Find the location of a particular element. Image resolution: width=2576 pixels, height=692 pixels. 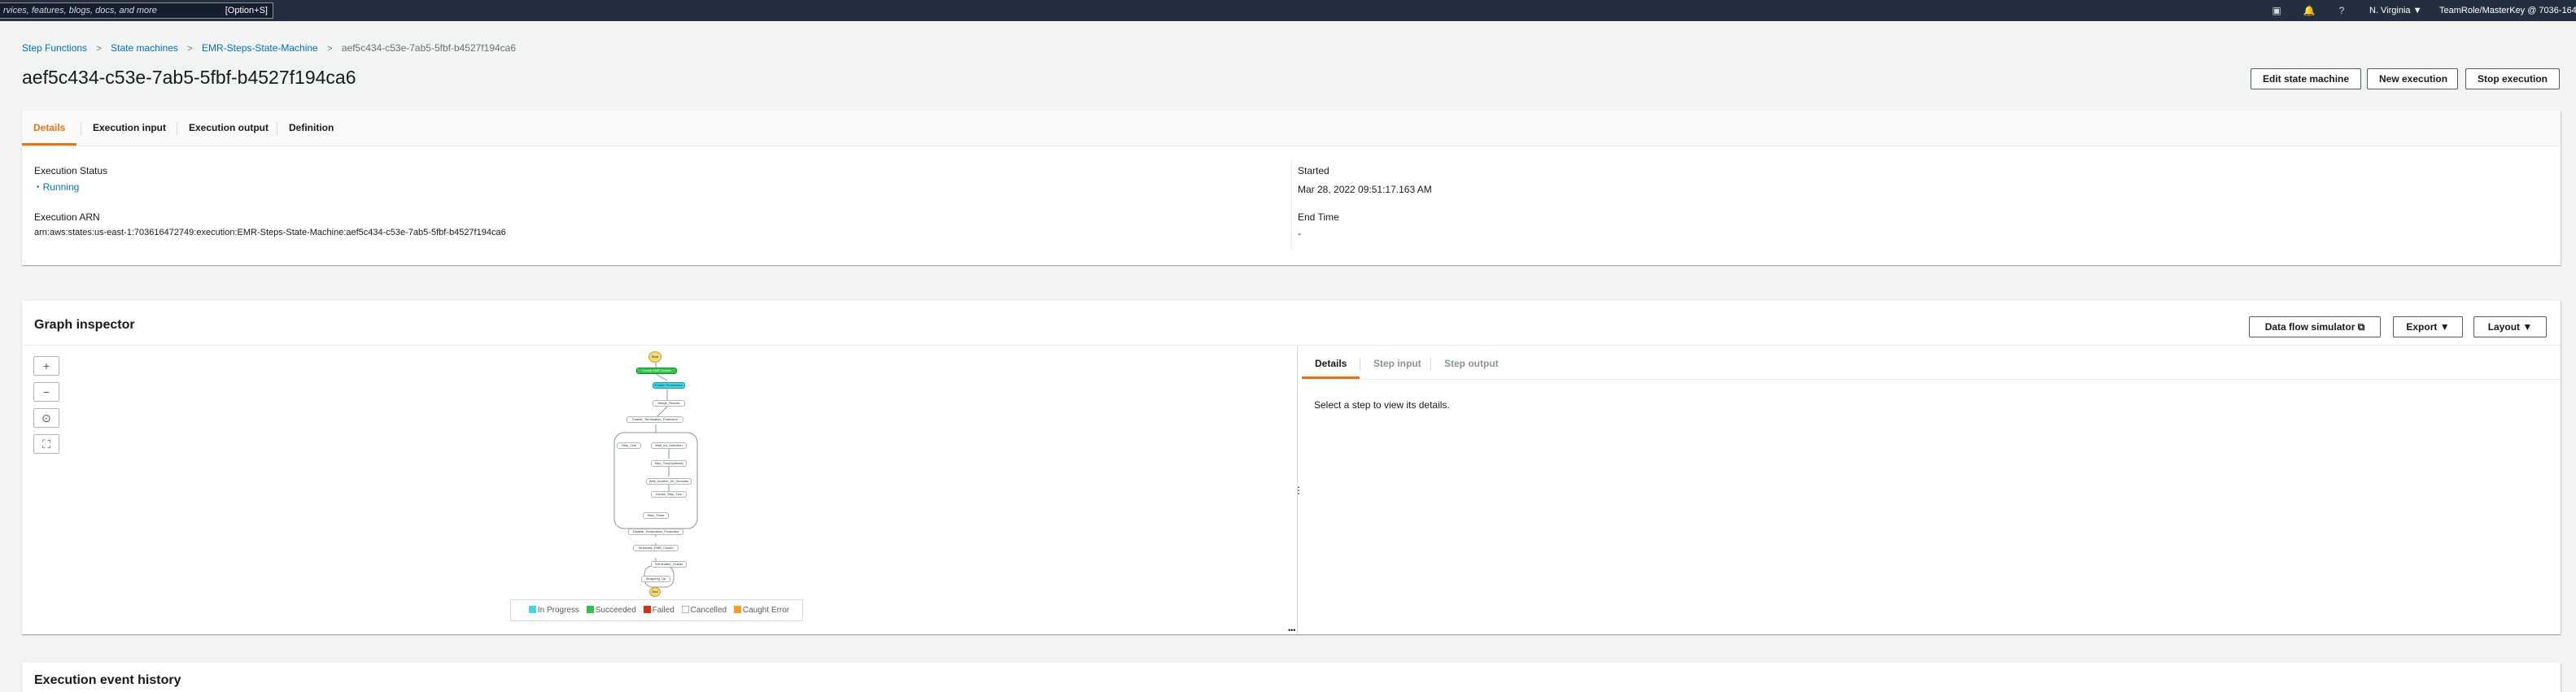

external-link-icon: ⧉ is located at coordinates (2361, 327).